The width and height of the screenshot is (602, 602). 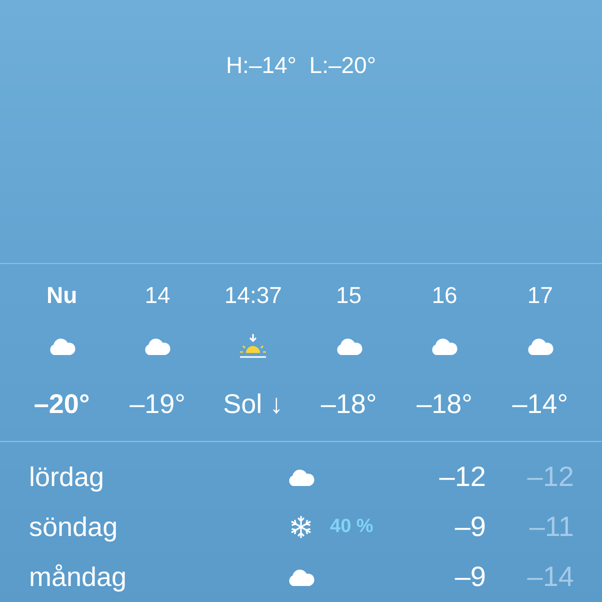 What do you see at coordinates (62, 405) in the screenshot?
I see `hour-temperature: –20°` at bounding box center [62, 405].